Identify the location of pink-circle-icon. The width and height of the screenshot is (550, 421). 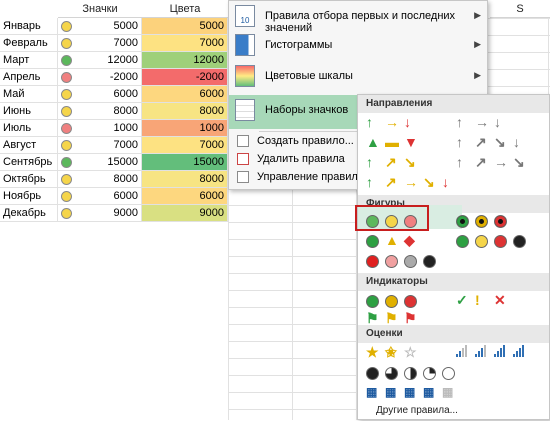
(391, 261).